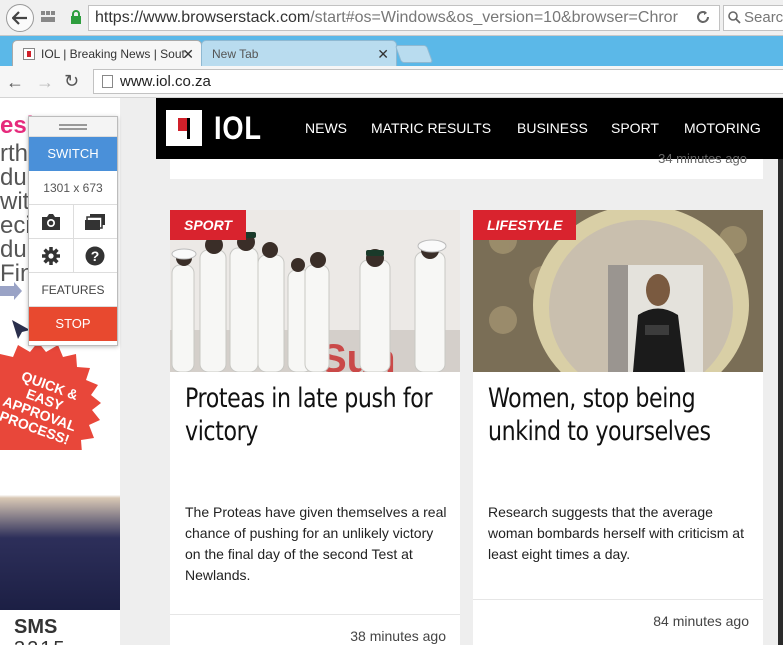 This screenshot has height=645, width=783. I want to click on drag-handle, so click(73, 127).